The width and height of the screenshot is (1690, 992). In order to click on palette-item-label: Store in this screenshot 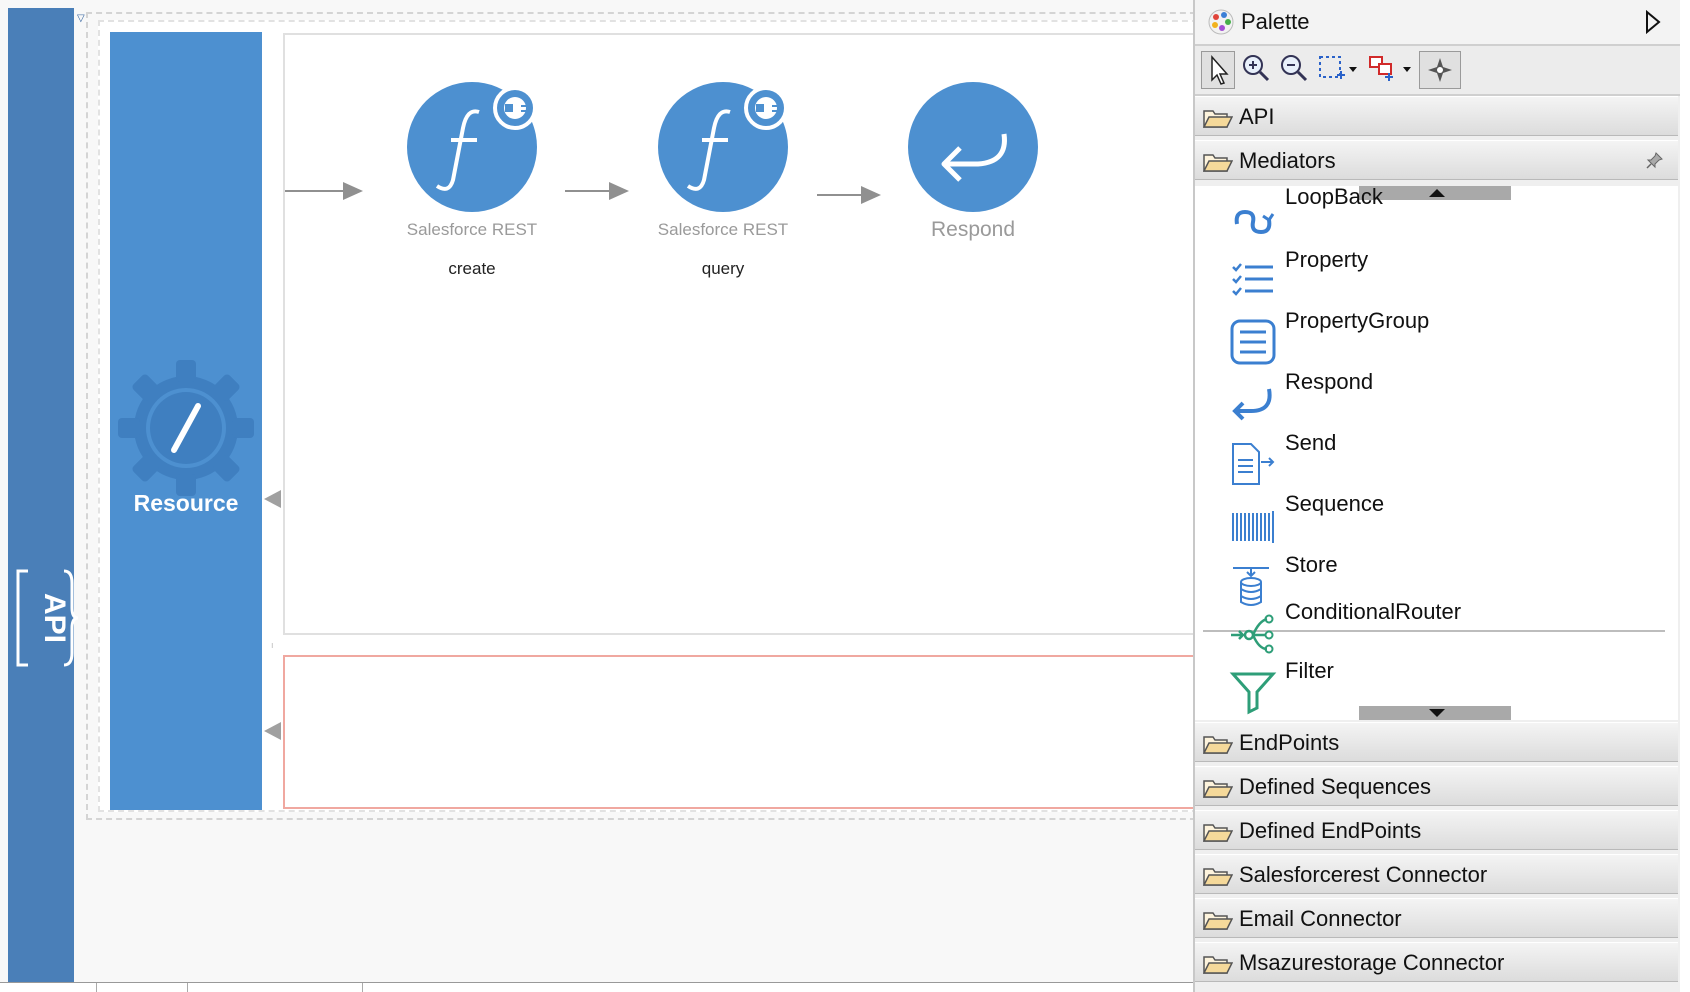, I will do `click(1311, 564)`.